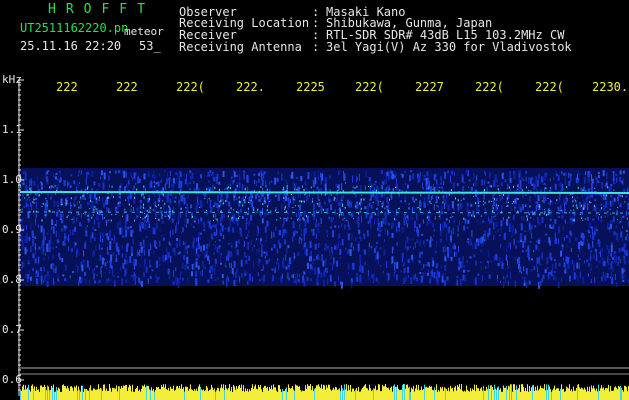 This screenshot has width=629, height=400. I want to click on unit-label: kHz, so click(12, 79).